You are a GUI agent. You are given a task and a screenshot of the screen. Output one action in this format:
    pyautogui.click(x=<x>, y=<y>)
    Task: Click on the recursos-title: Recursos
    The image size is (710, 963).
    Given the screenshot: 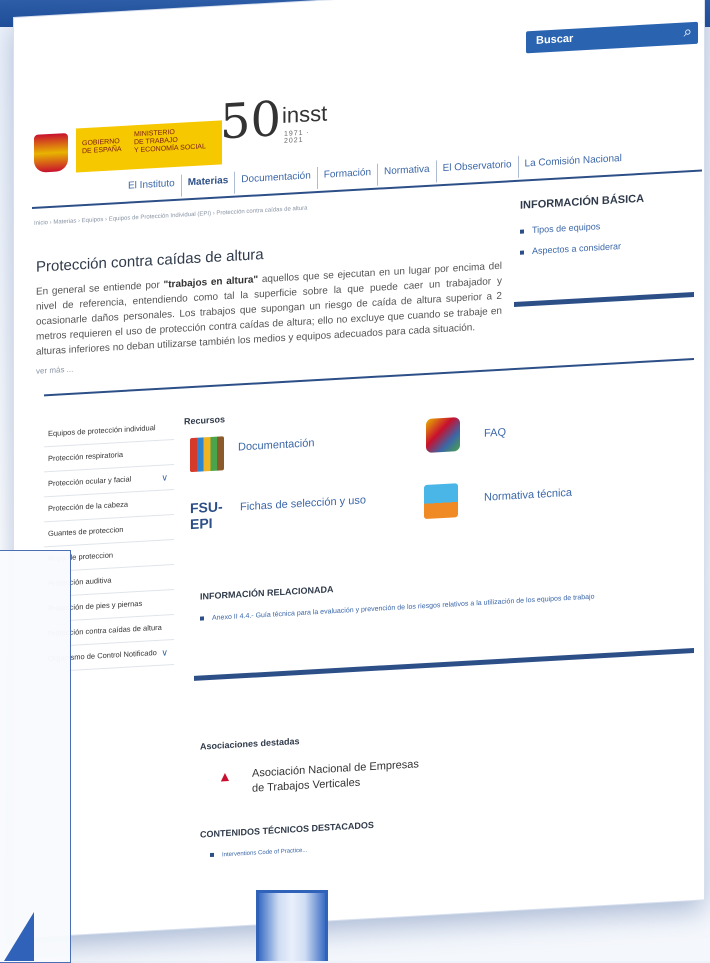 What is the action you would take?
    pyautogui.click(x=205, y=420)
    